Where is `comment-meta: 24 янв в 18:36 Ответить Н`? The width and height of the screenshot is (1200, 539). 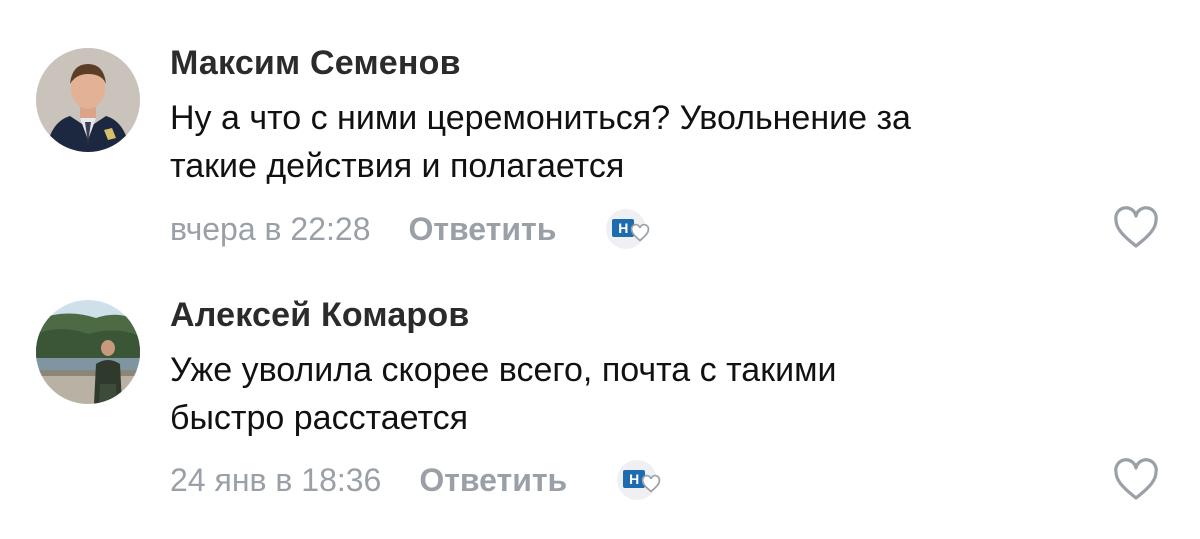
comment-meta: 24 янв в 18:36 Ответить Н is located at coordinates (416, 480).